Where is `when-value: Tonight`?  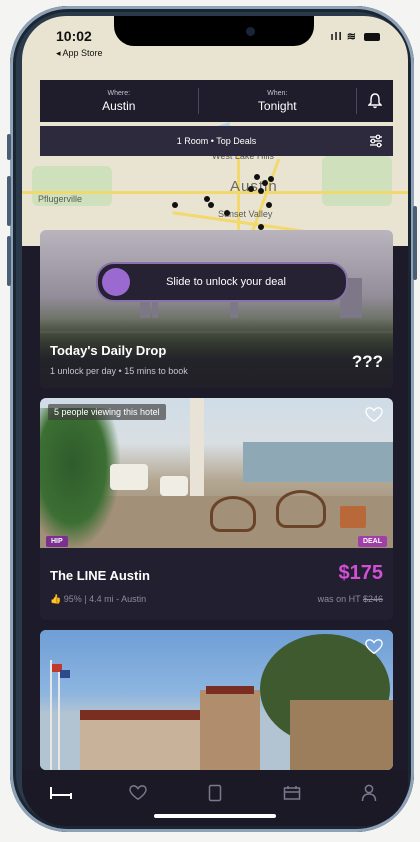
when-value: Tonight is located at coordinates (277, 105).